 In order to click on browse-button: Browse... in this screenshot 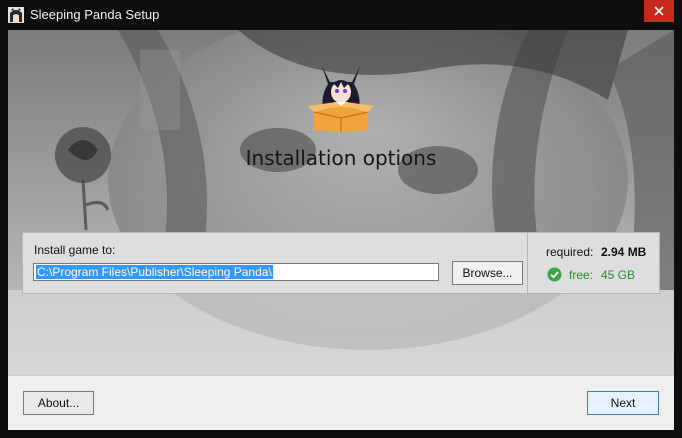, I will do `click(487, 273)`.